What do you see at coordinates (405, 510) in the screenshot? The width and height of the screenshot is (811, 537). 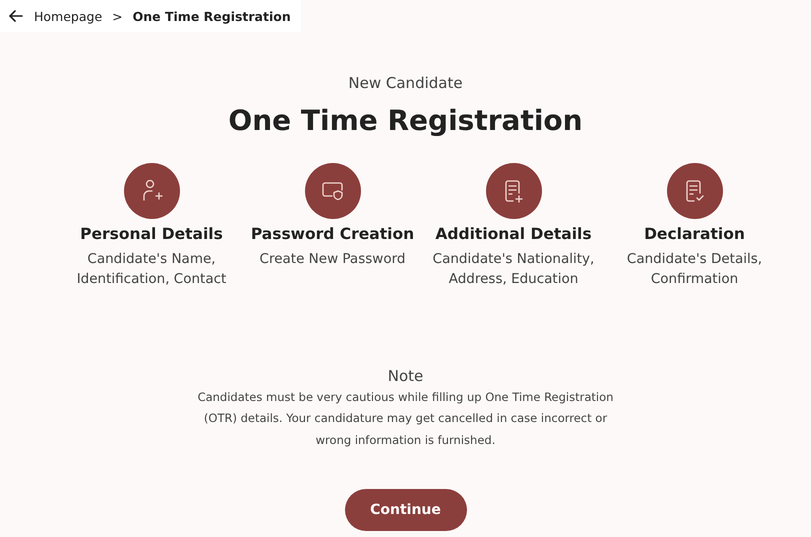 I see `continue-button: Continue` at bounding box center [405, 510].